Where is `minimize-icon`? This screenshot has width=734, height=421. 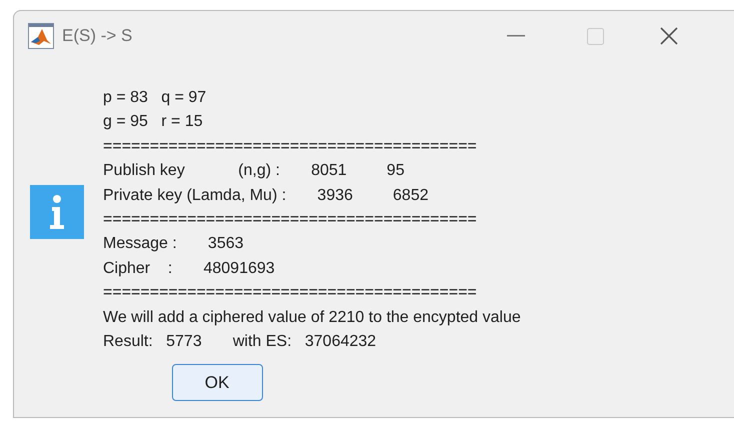 minimize-icon is located at coordinates (516, 36).